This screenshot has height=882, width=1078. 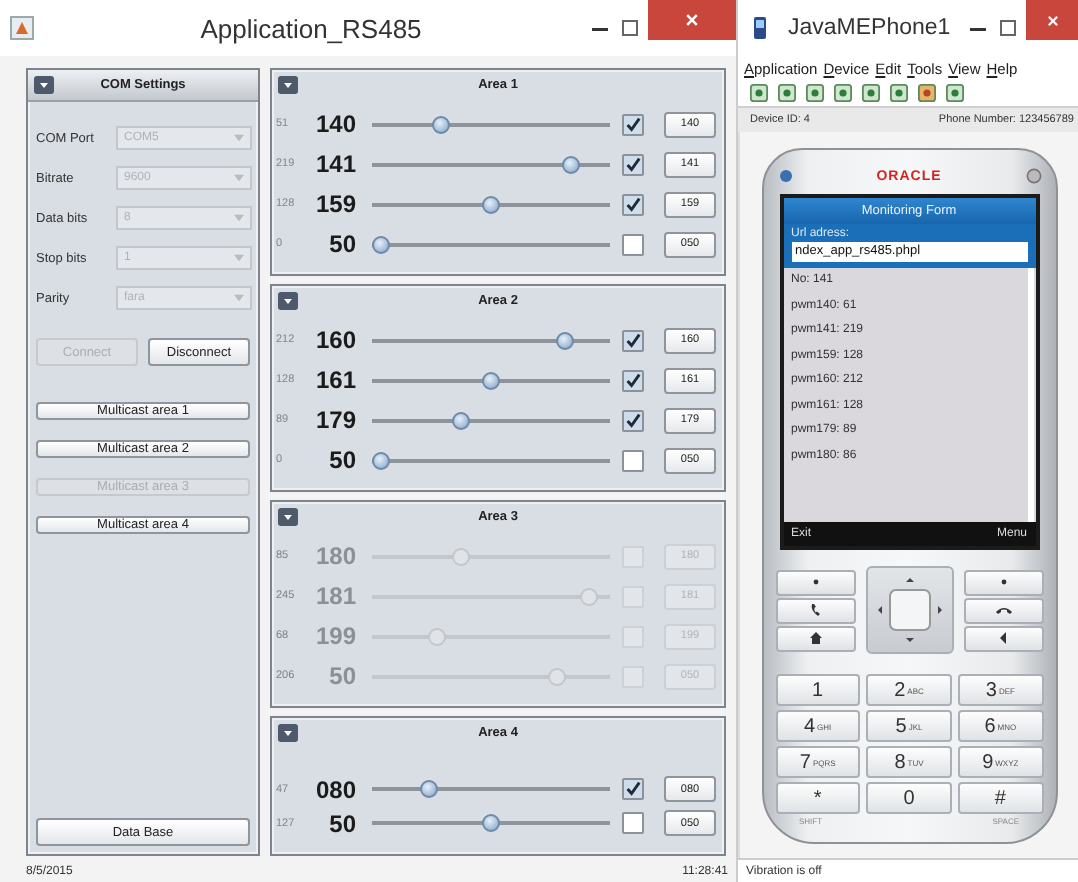 What do you see at coordinates (334, 164) in the screenshot?
I see `channel-value: 141` at bounding box center [334, 164].